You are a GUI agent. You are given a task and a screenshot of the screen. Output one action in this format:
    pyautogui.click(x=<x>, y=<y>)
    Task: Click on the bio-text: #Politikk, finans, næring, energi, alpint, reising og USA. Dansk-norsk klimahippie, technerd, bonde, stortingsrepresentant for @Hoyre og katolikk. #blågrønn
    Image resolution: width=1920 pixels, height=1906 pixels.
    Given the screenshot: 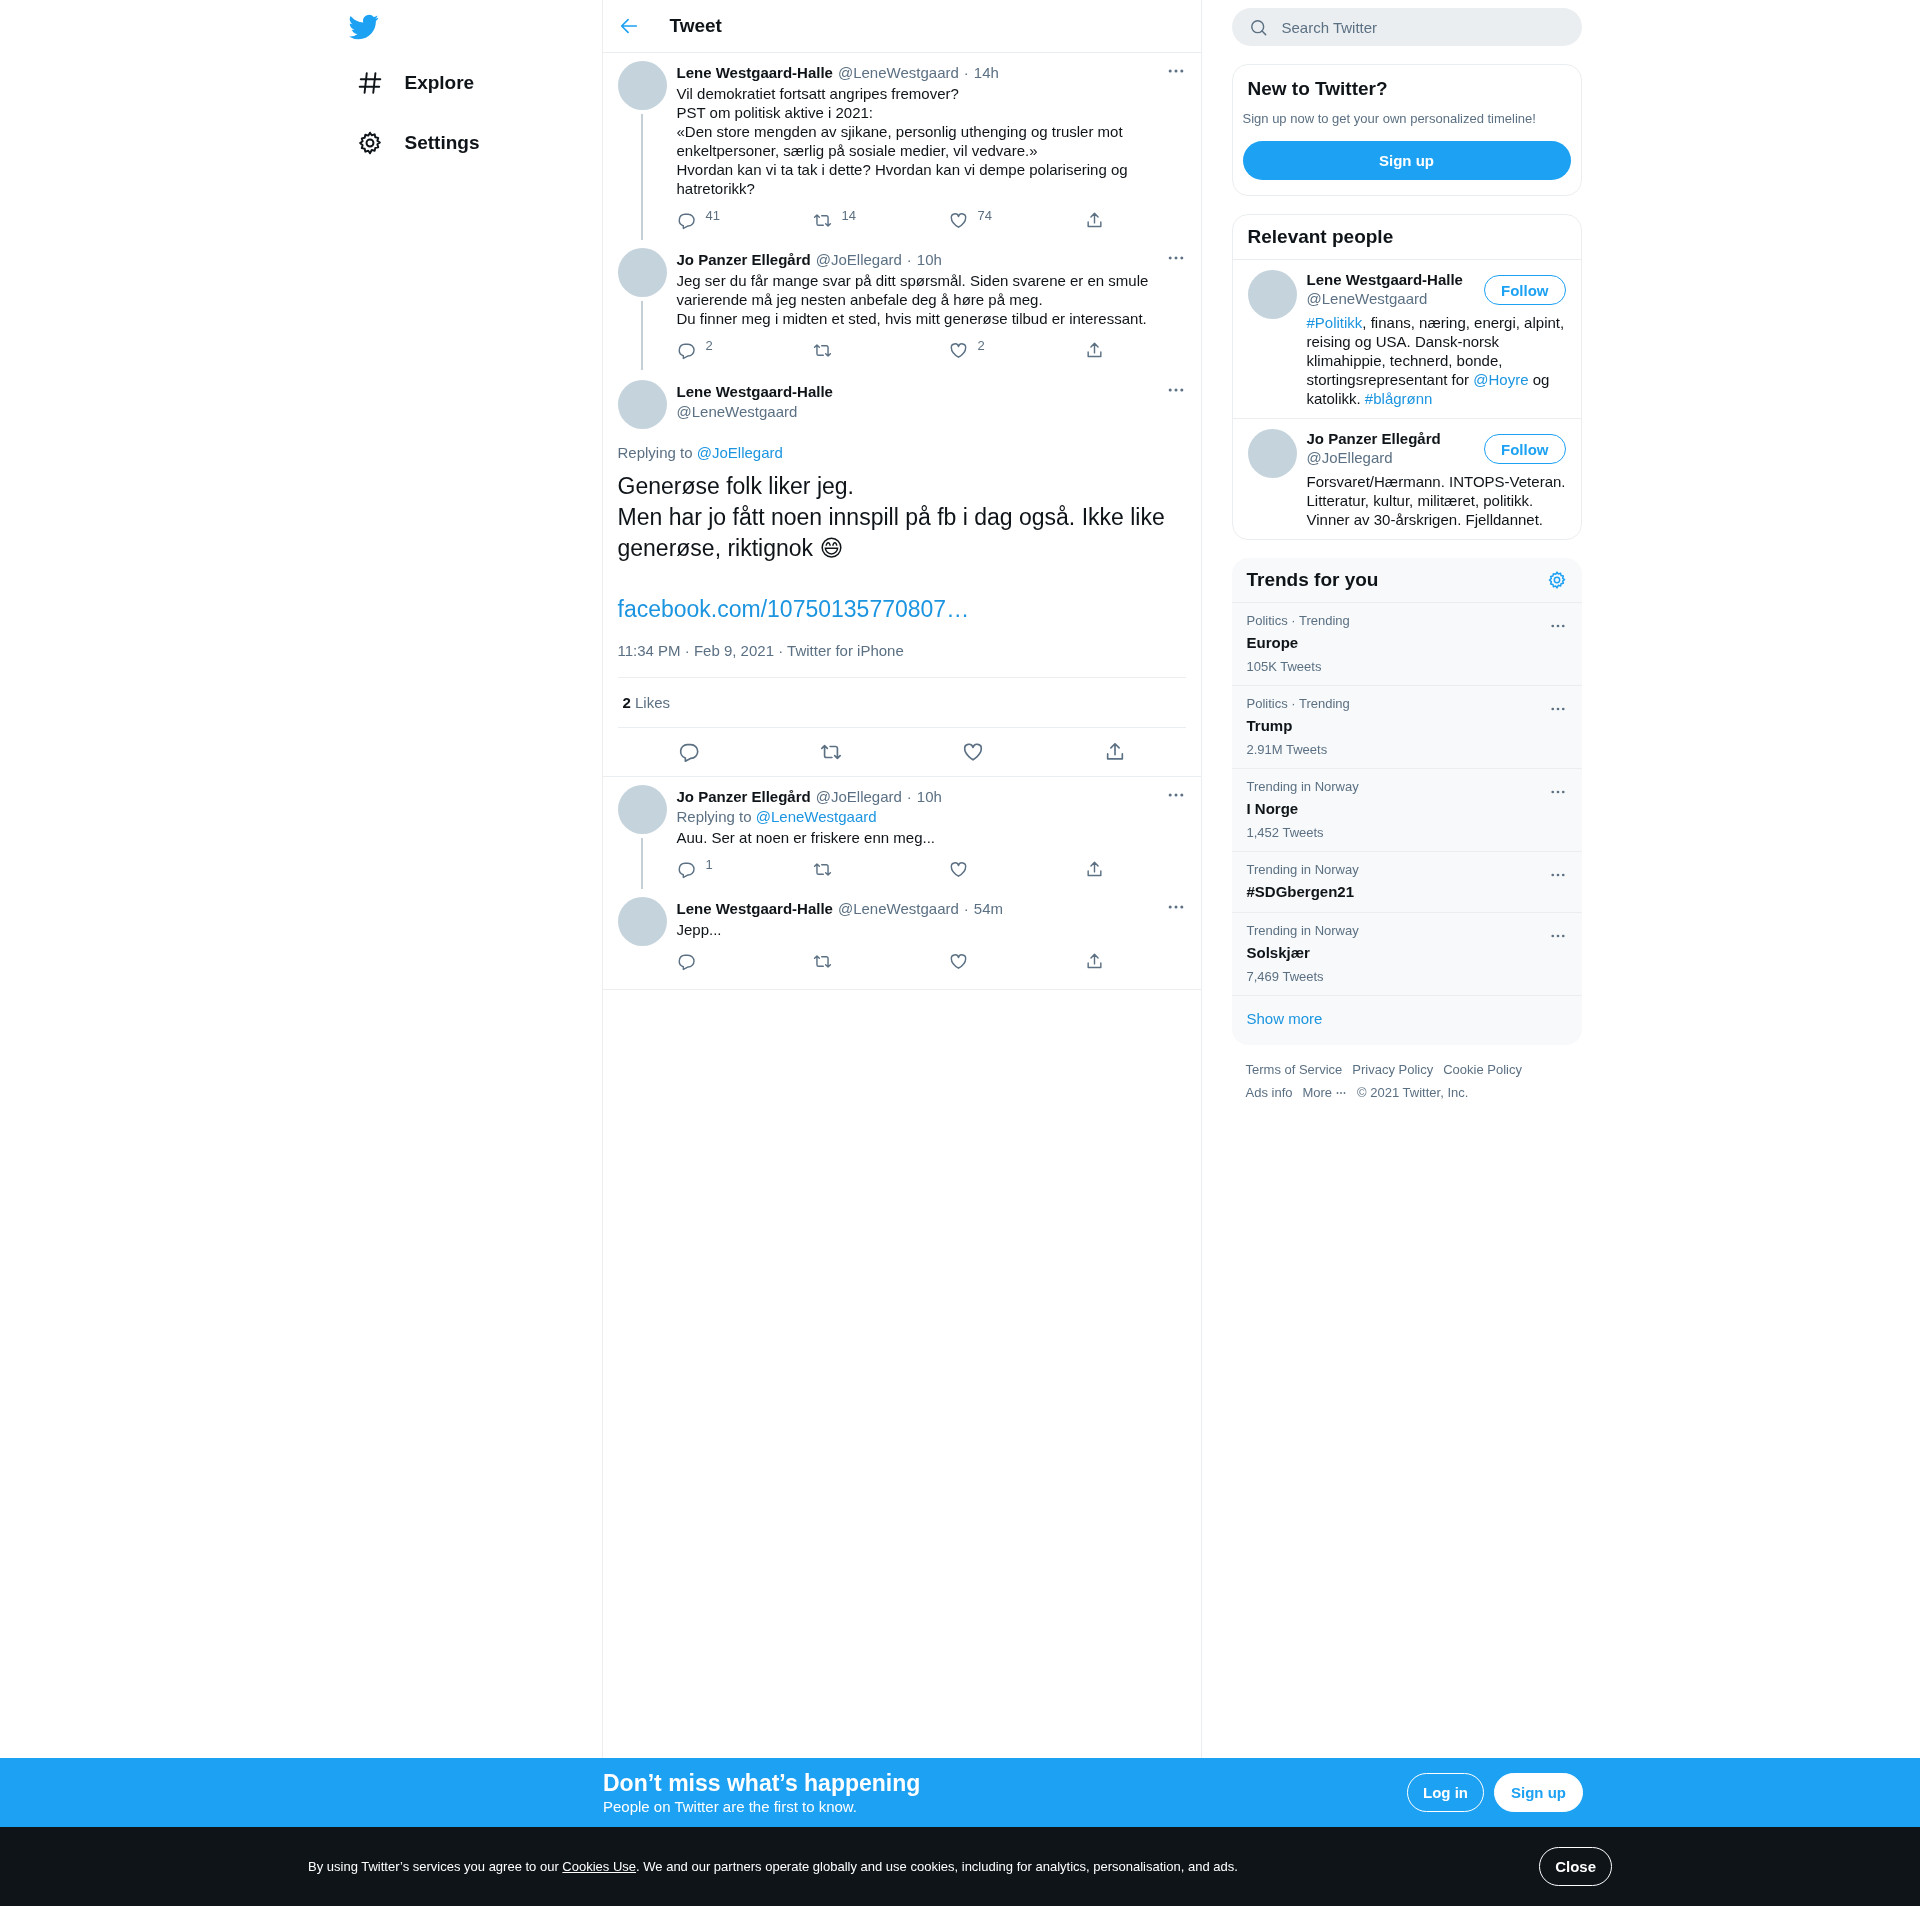 What is the action you would take?
    pyautogui.click(x=1436, y=360)
    